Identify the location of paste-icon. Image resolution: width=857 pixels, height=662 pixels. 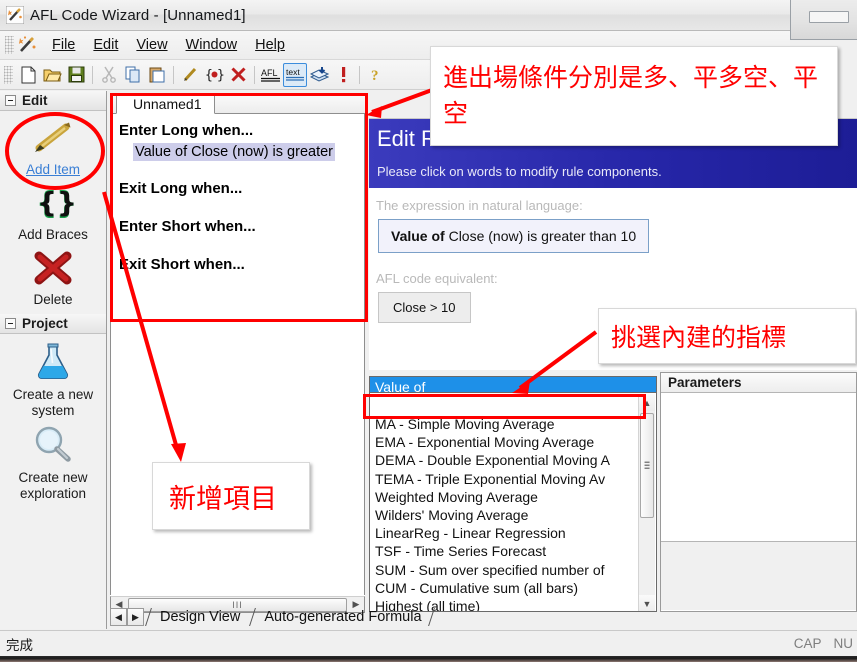
(157, 75).